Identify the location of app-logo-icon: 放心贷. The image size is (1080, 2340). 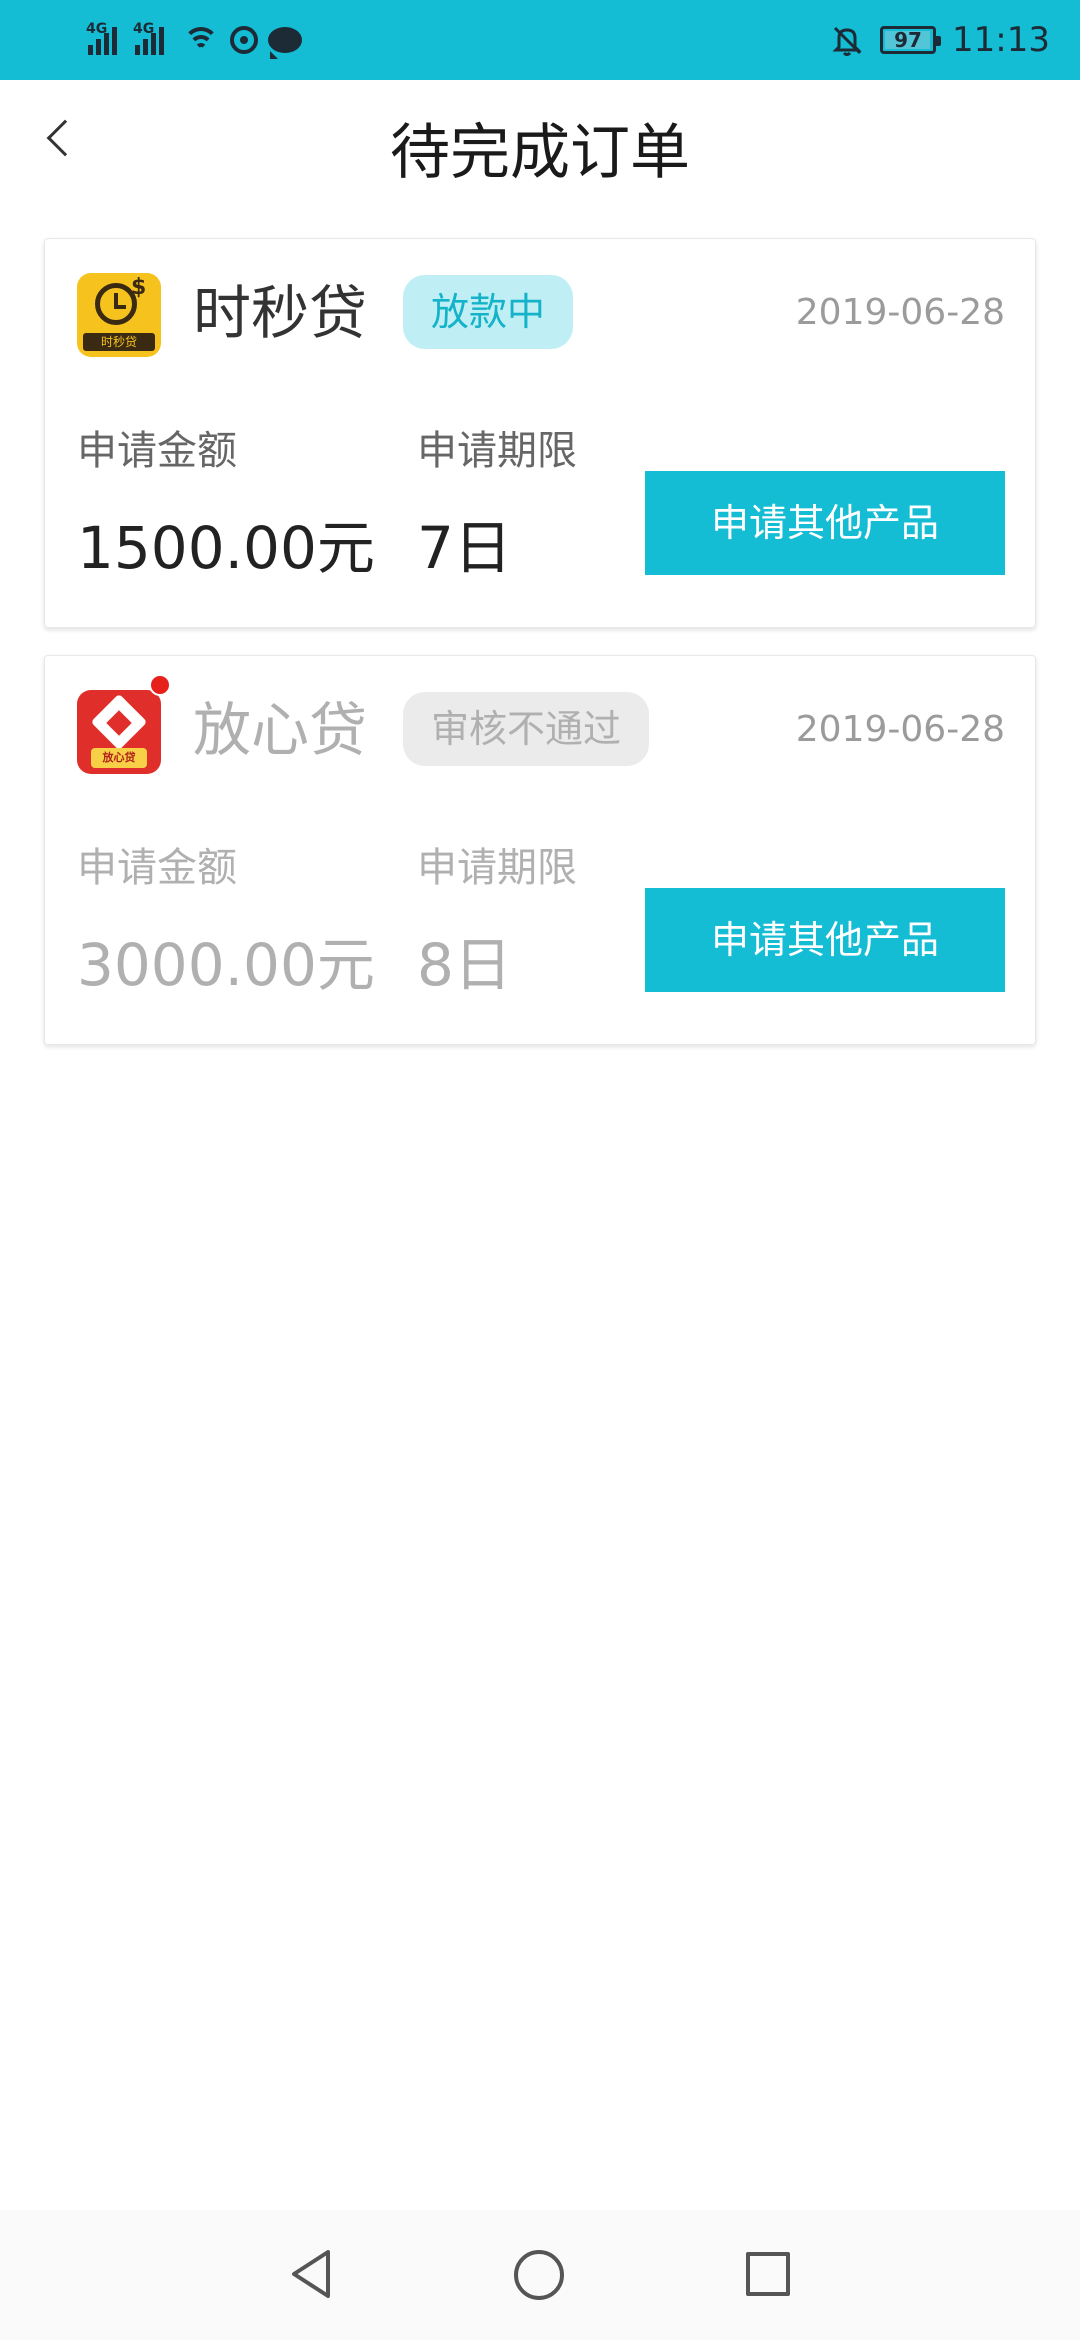
(119, 732).